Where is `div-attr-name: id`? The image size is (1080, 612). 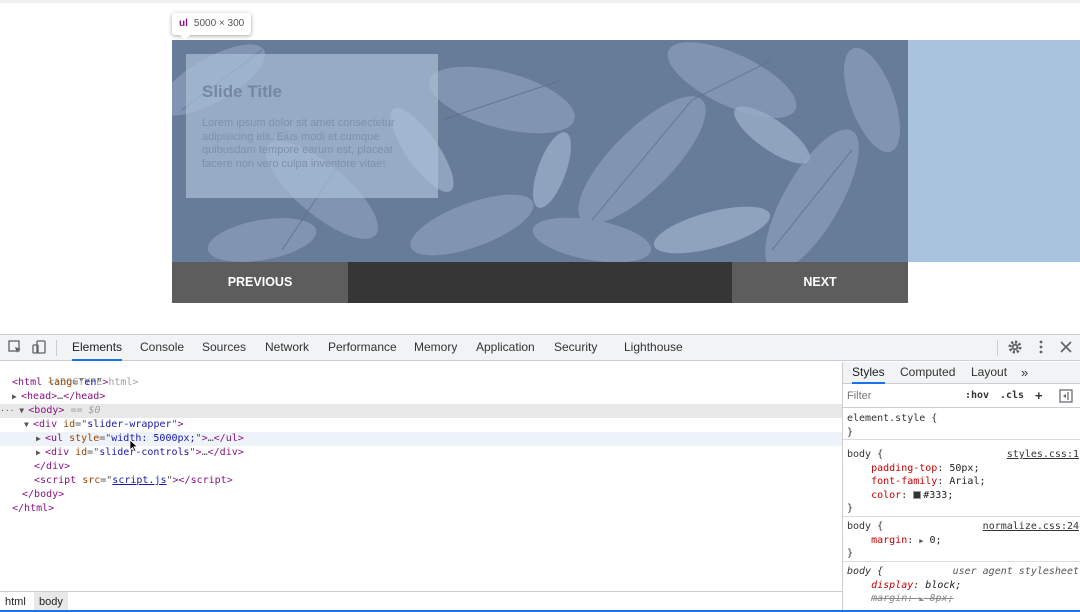
div-attr-name: id is located at coordinates (81, 452).